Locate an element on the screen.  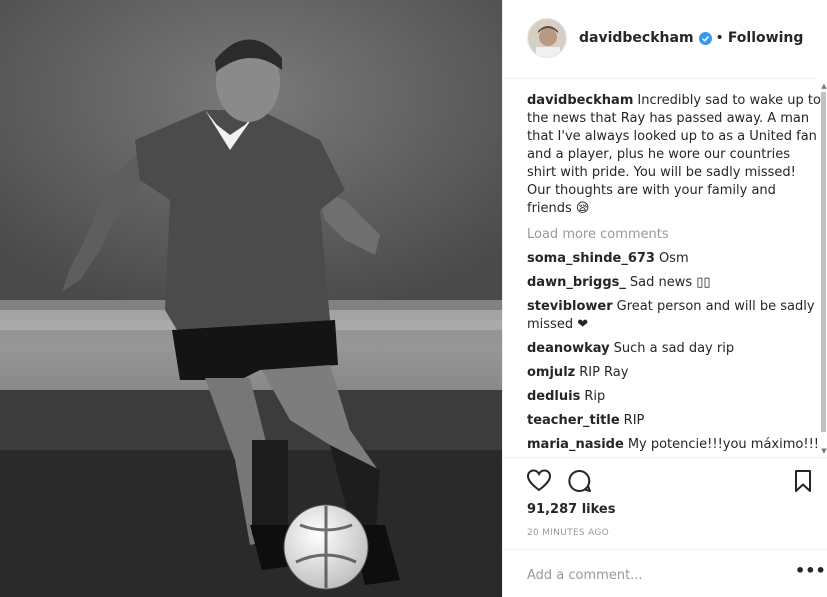
list-item: soma_shinde_673 Osm is located at coordinates (674, 259).